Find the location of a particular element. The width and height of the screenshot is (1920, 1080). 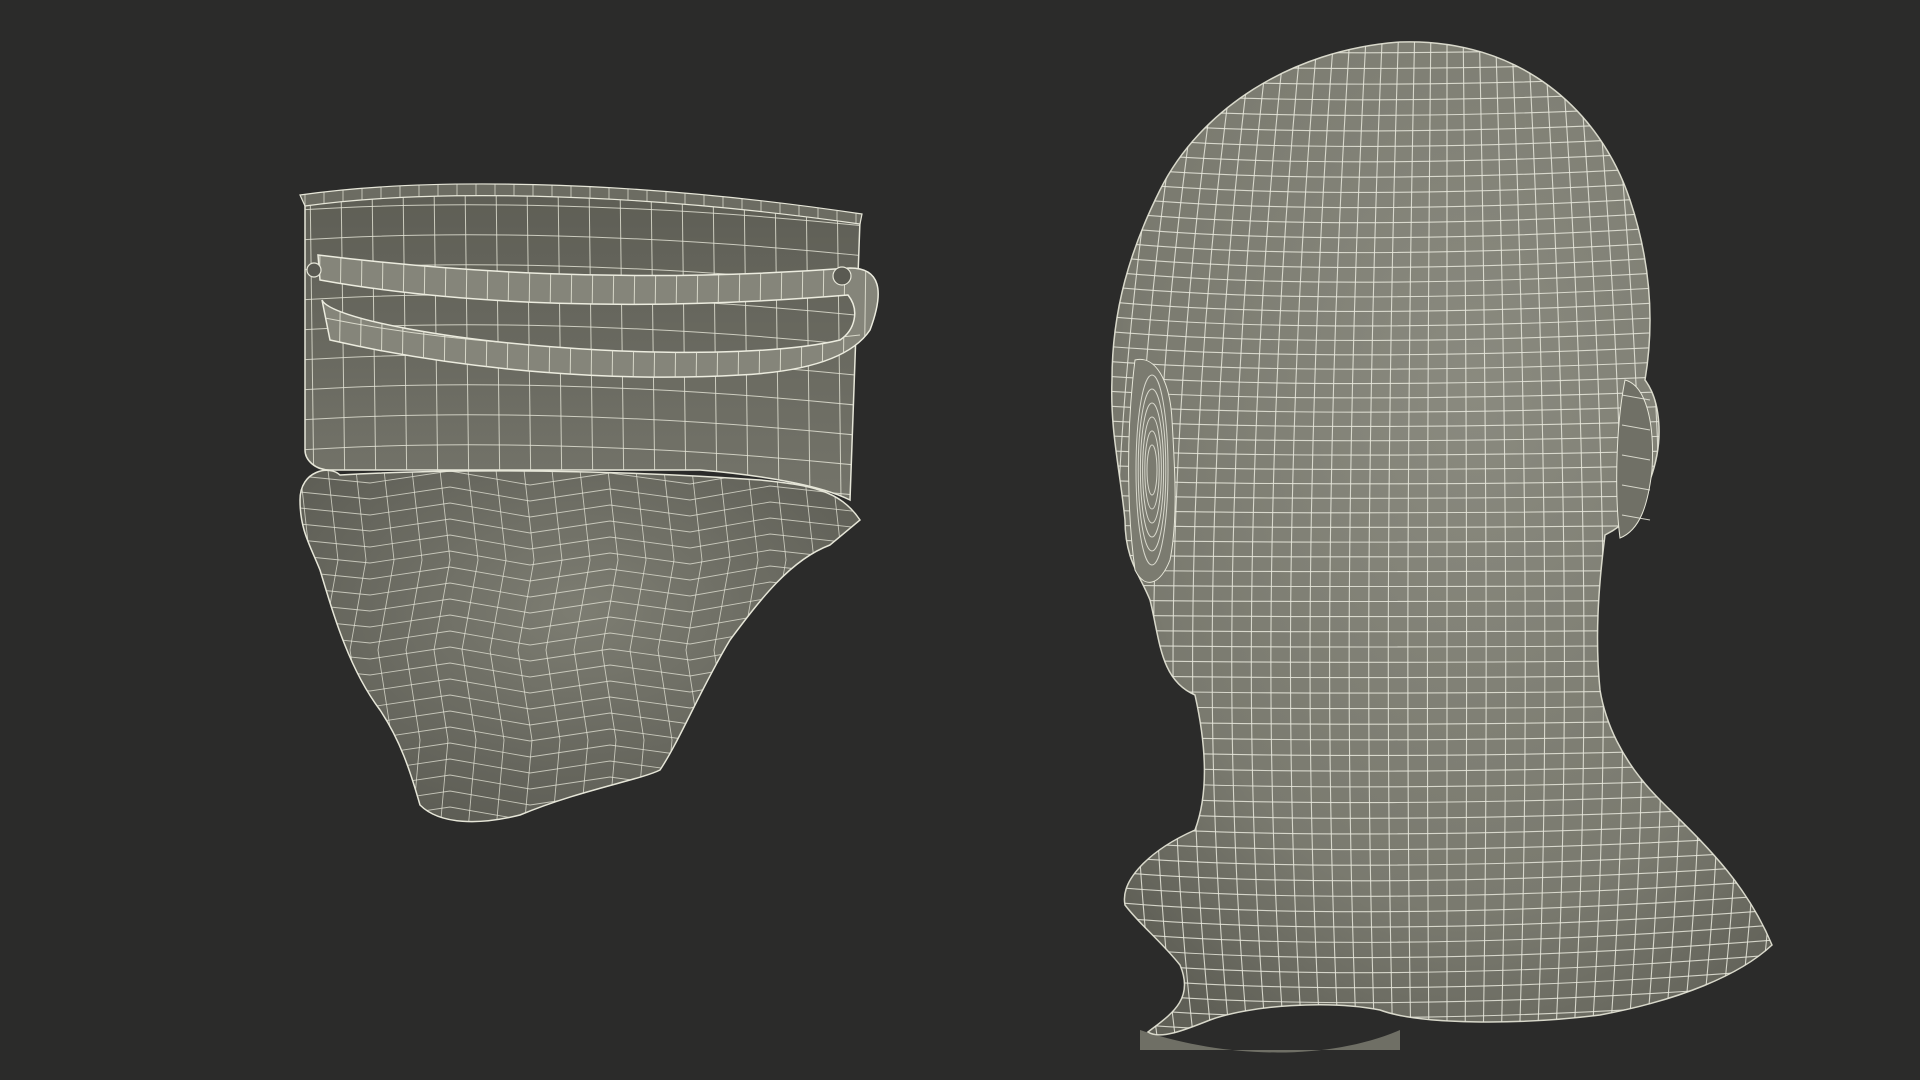

neck-base-shadow is located at coordinates (1270, 1041).